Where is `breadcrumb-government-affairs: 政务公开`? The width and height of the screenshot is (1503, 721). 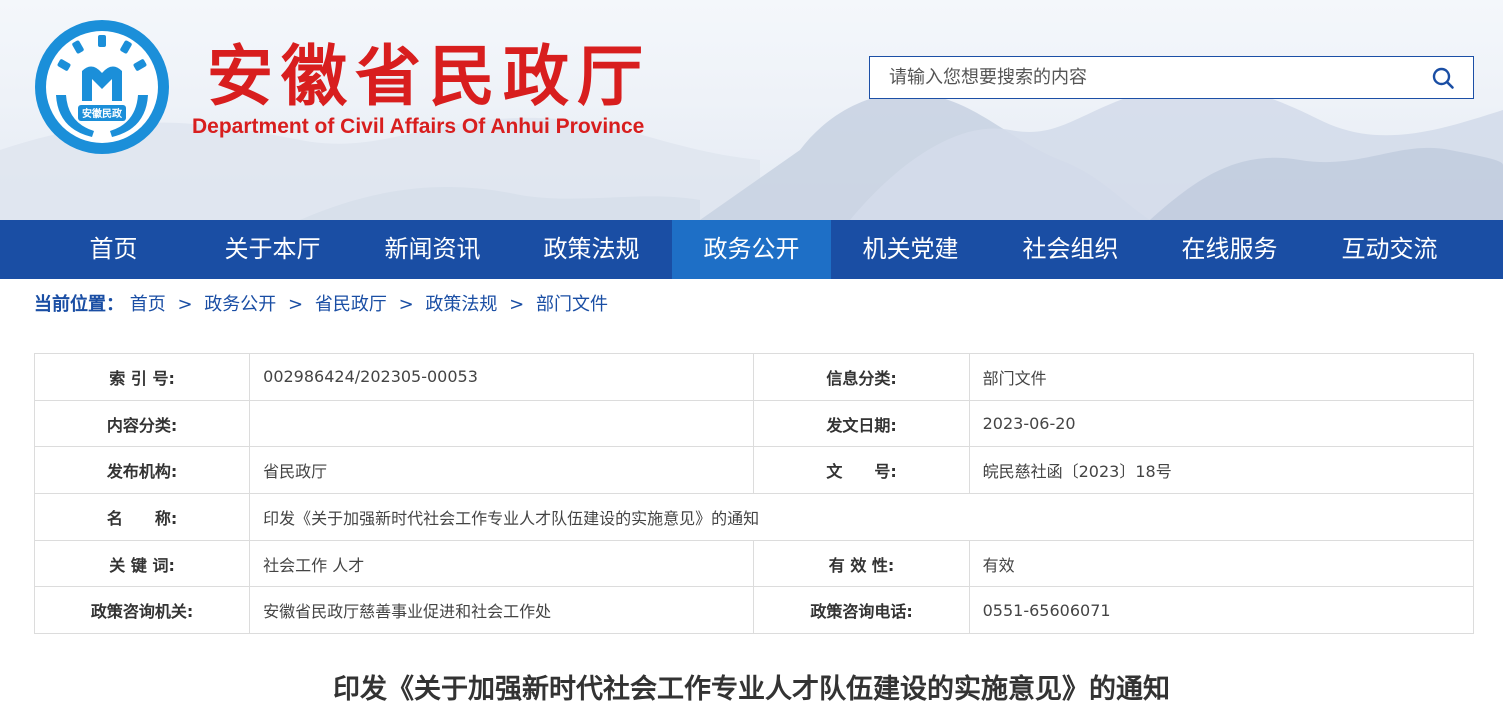
breadcrumb-government-affairs: 政务公开 is located at coordinates (240, 304).